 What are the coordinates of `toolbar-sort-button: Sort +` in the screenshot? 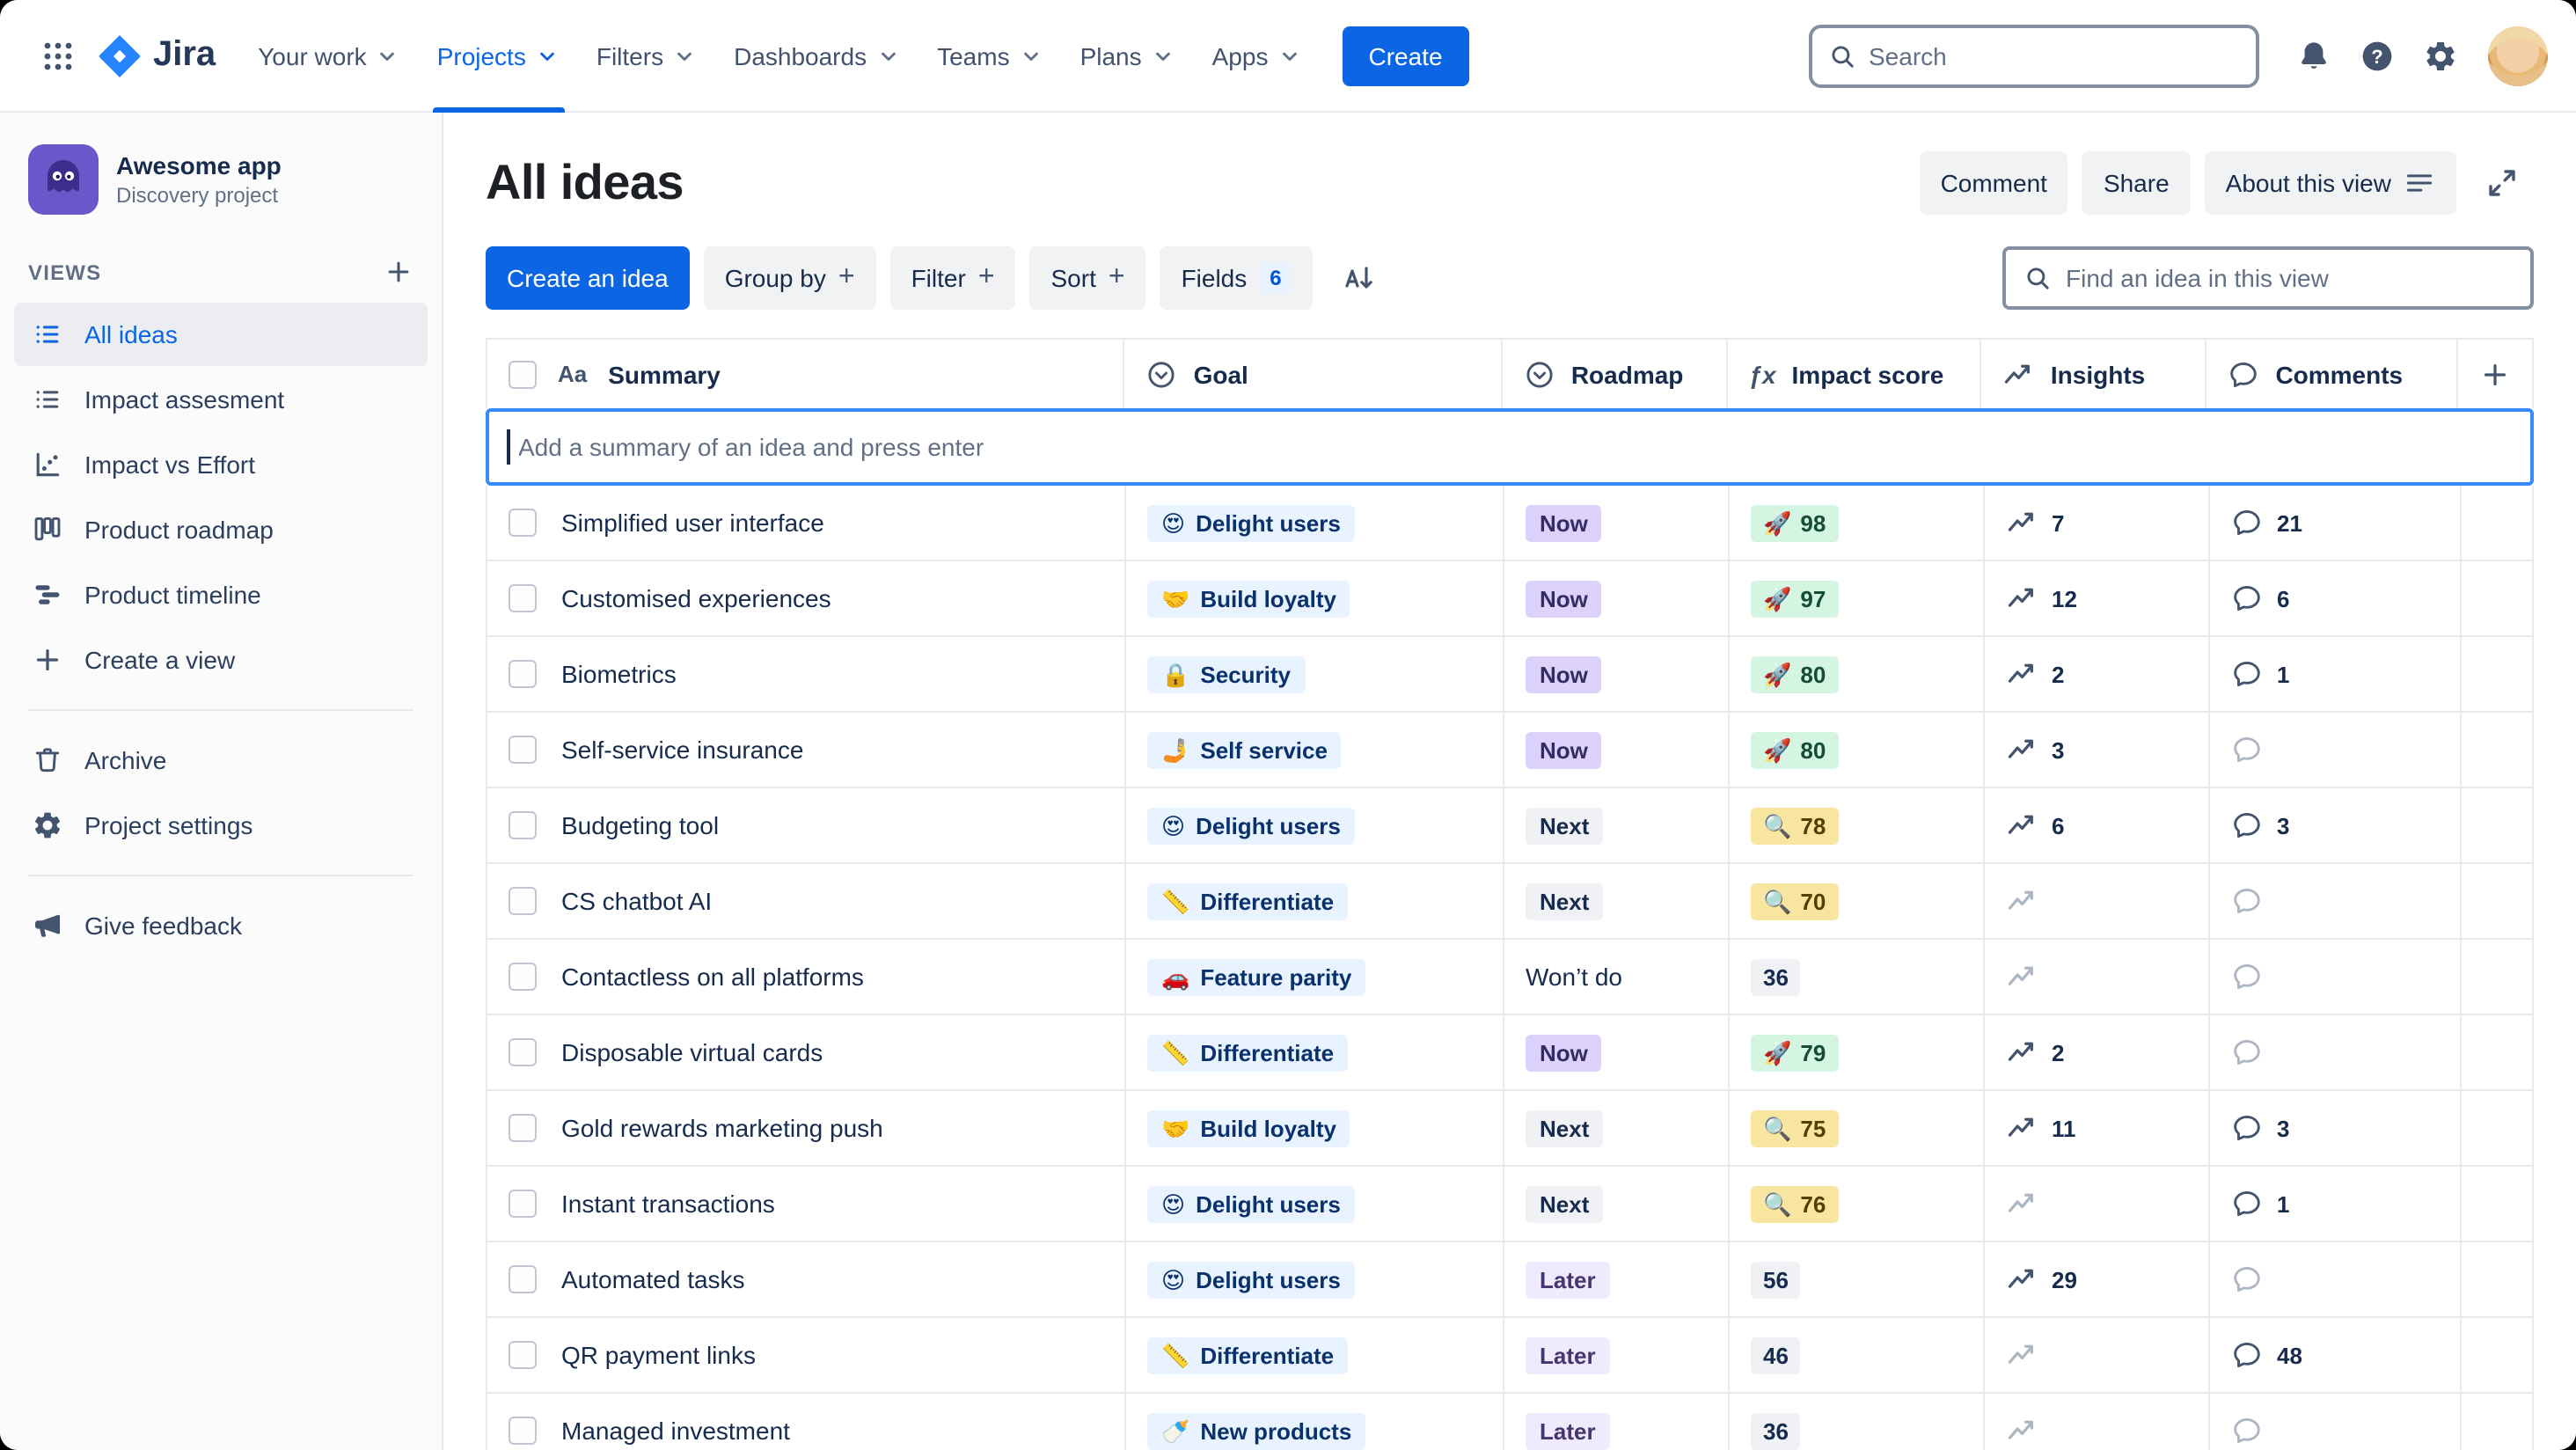 It's located at (1087, 278).